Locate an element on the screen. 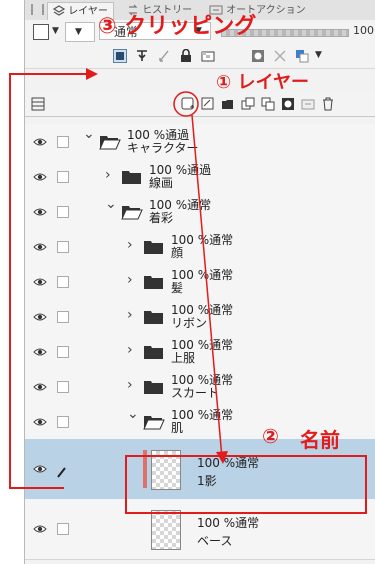 The width and height of the screenshot is (375, 564). panel-grip-icon is located at coordinates (37, 9).